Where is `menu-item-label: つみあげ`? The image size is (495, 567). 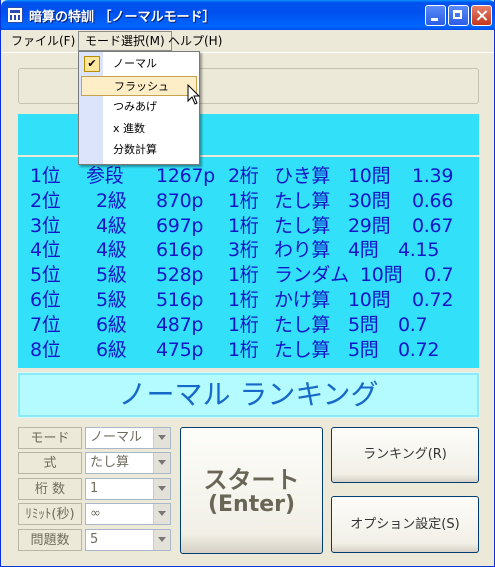 menu-item-label: つみあげ is located at coordinates (135, 106).